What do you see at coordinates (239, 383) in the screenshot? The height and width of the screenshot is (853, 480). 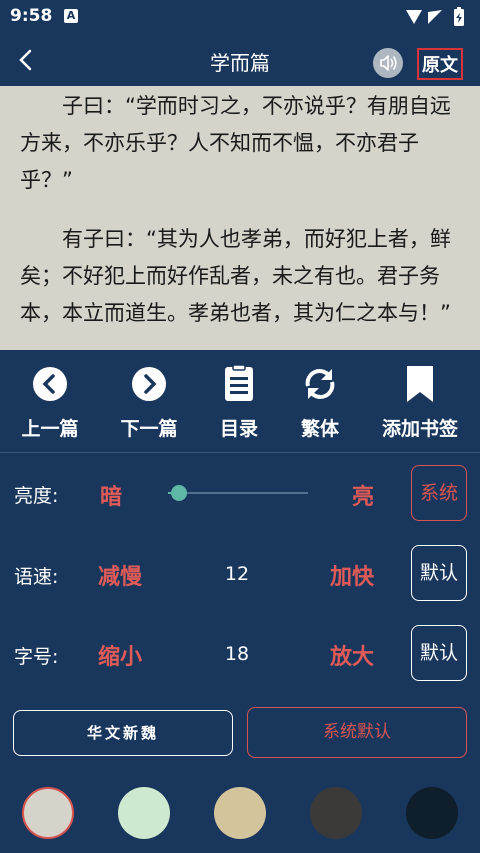 I see `list-document-icon` at bounding box center [239, 383].